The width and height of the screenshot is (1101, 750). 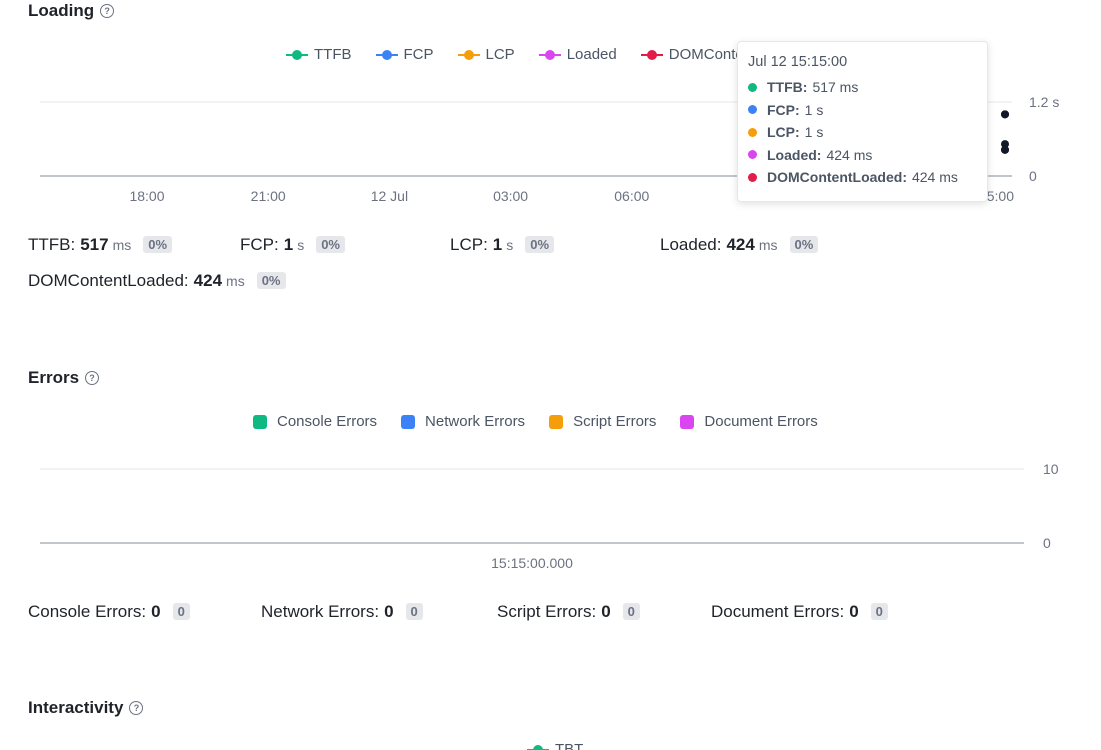 What do you see at coordinates (532, 563) in the screenshot?
I see `x-tick-label: 15:15:00.000` at bounding box center [532, 563].